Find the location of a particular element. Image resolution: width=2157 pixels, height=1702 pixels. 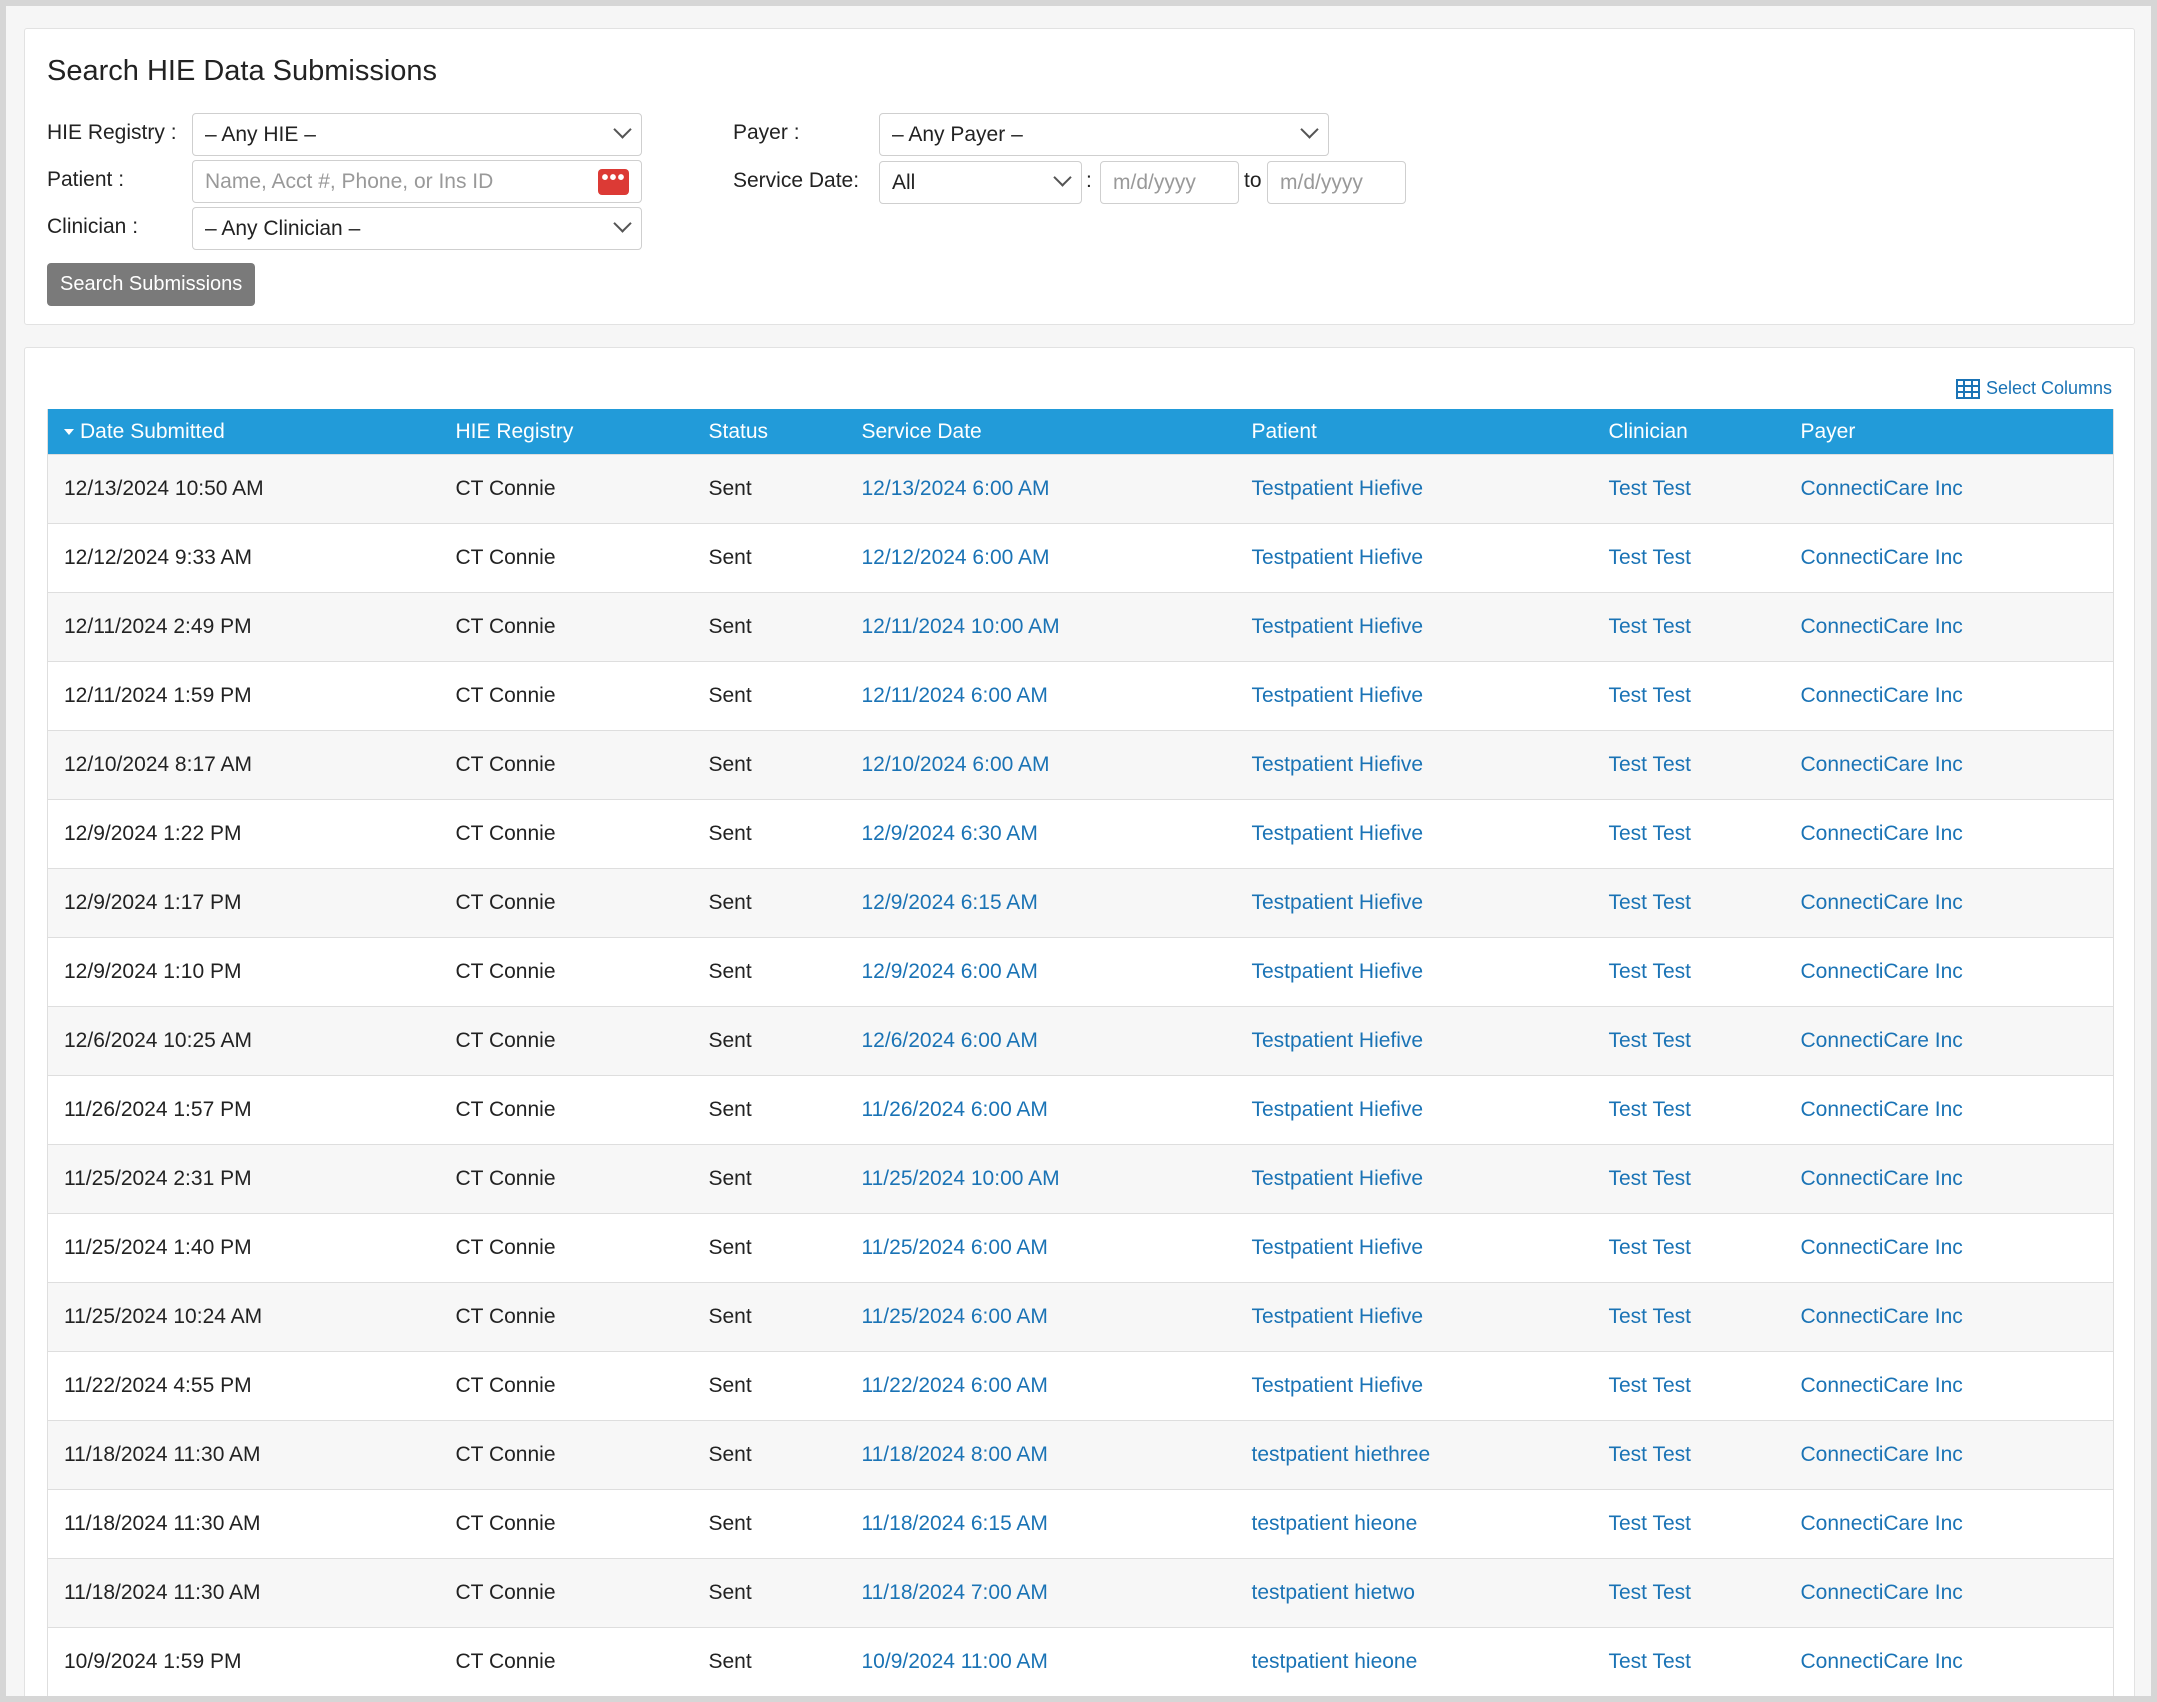

service-date-link: 12/13/2024 6:00 AM is located at coordinates (1040, 489).